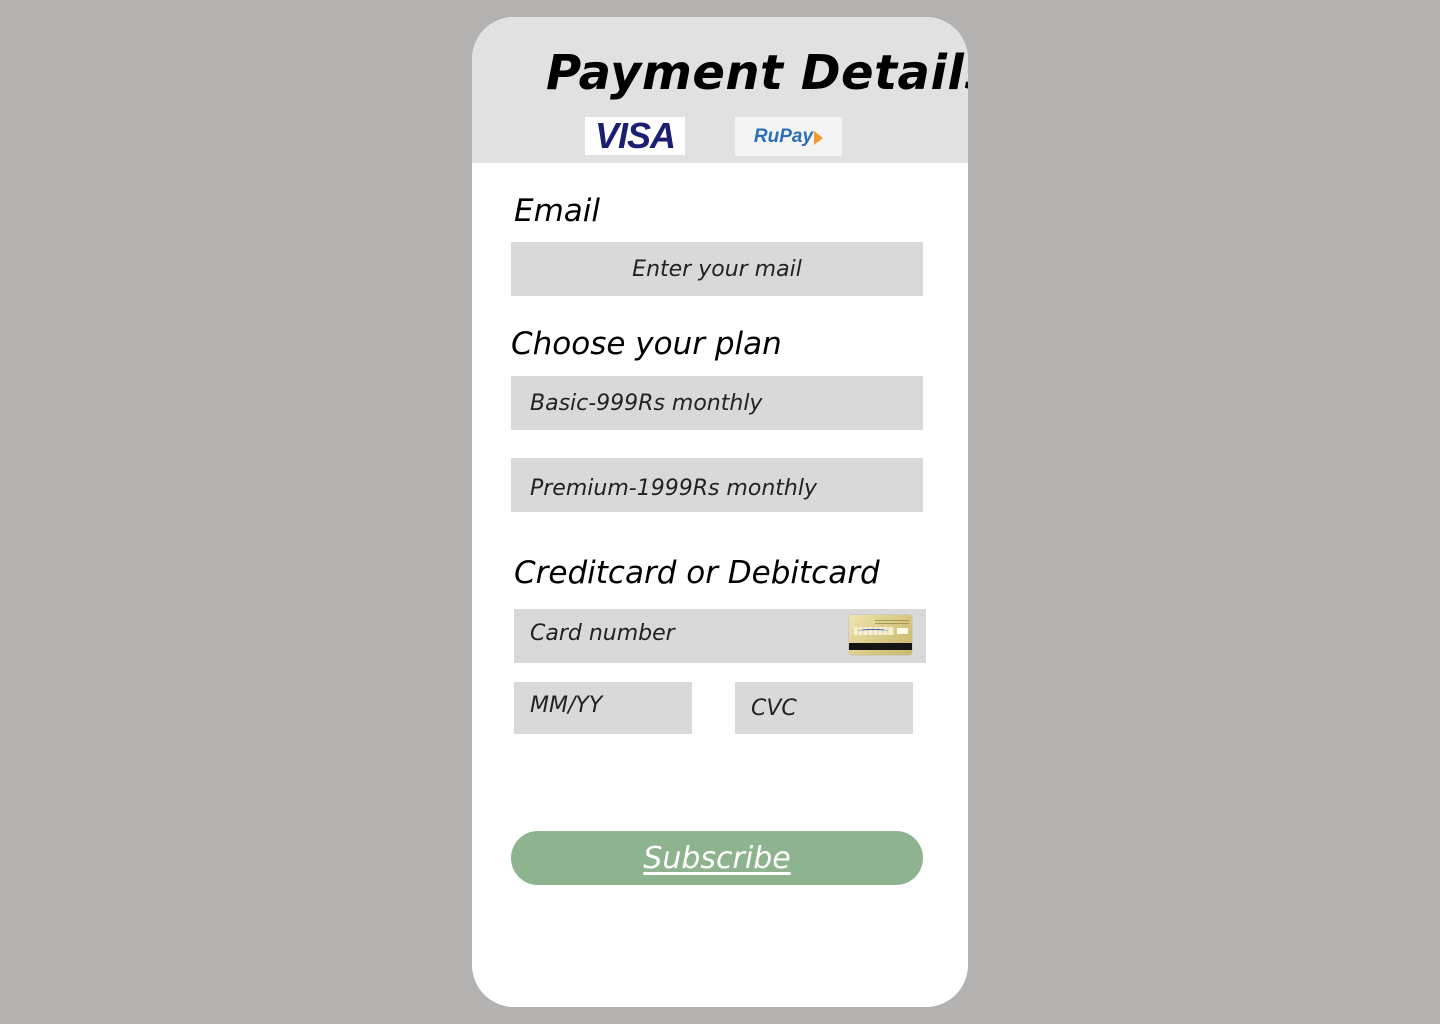 This screenshot has width=1440, height=1024. What do you see at coordinates (603, 708) in the screenshot?
I see `expiry-field` at bounding box center [603, 708].